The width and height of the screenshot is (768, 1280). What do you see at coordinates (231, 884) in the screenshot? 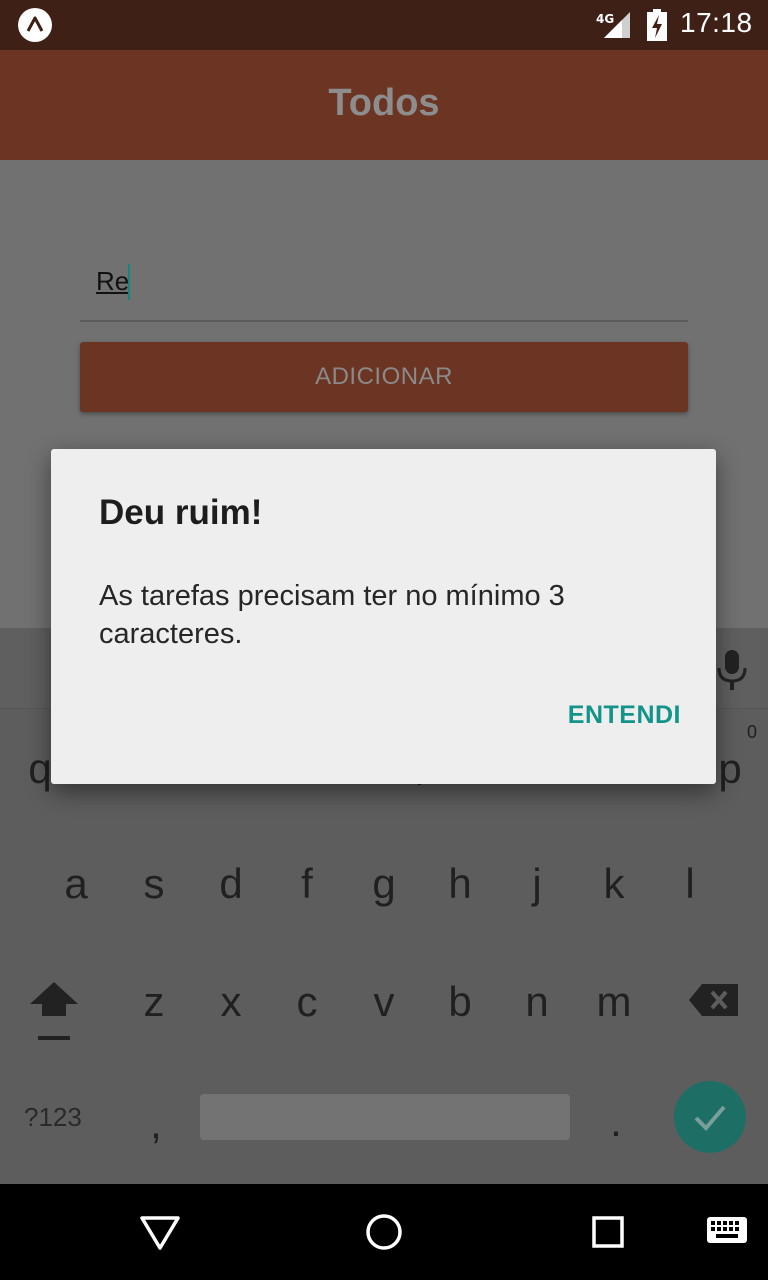
I see `key-d: d` at bounding box center [231, 884].